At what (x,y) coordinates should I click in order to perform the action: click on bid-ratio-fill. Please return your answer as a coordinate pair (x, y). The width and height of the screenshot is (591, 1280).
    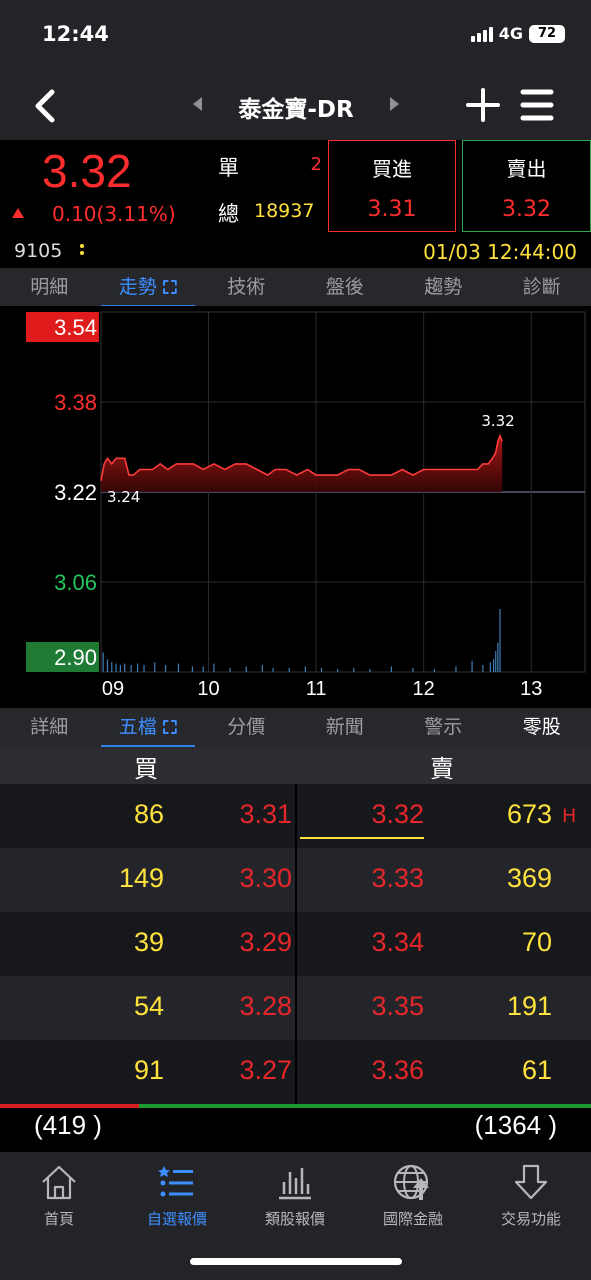
    Looking at the image, I should click on (69, 1106).